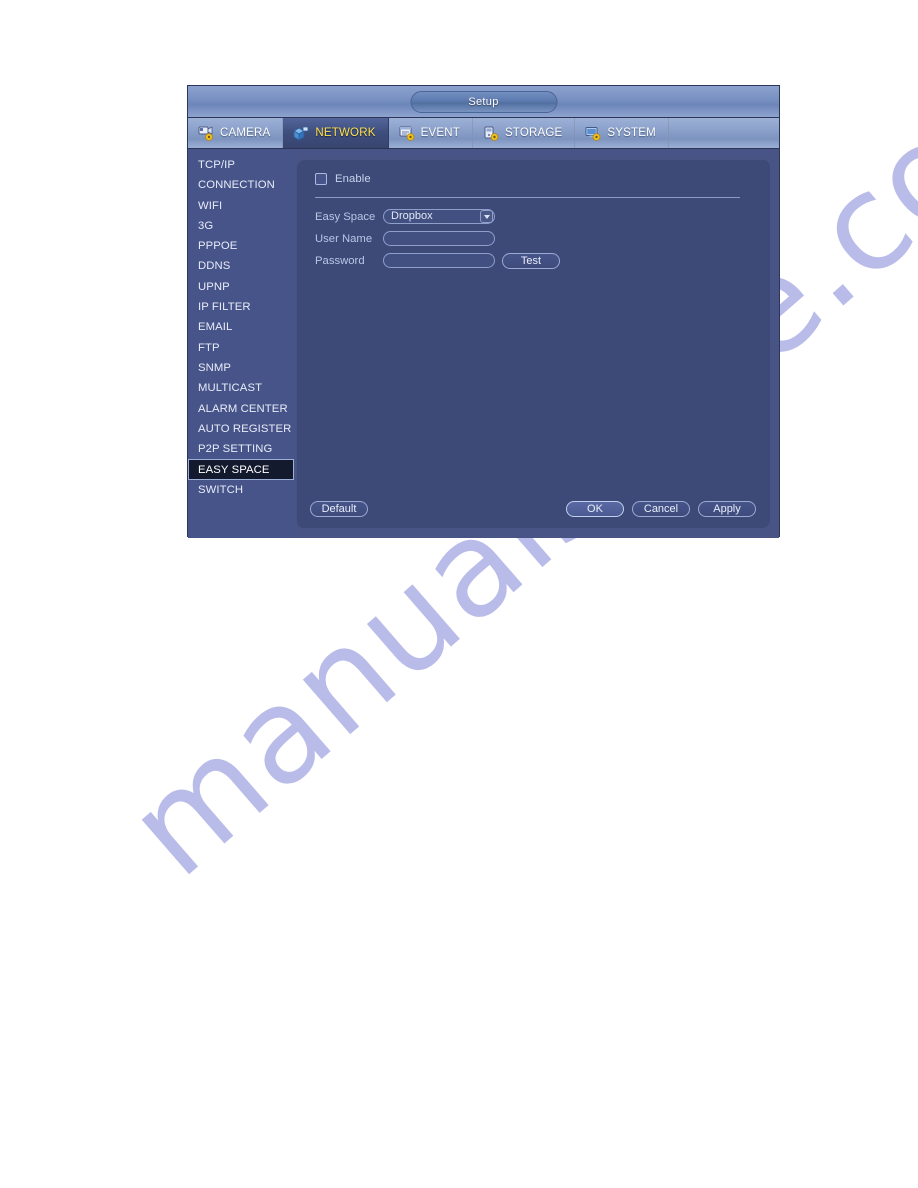 The image size is (918, 1188). Describe the element at coordinates (486, 216) in the screenshot. I see `chevron-down-icon` at that location.